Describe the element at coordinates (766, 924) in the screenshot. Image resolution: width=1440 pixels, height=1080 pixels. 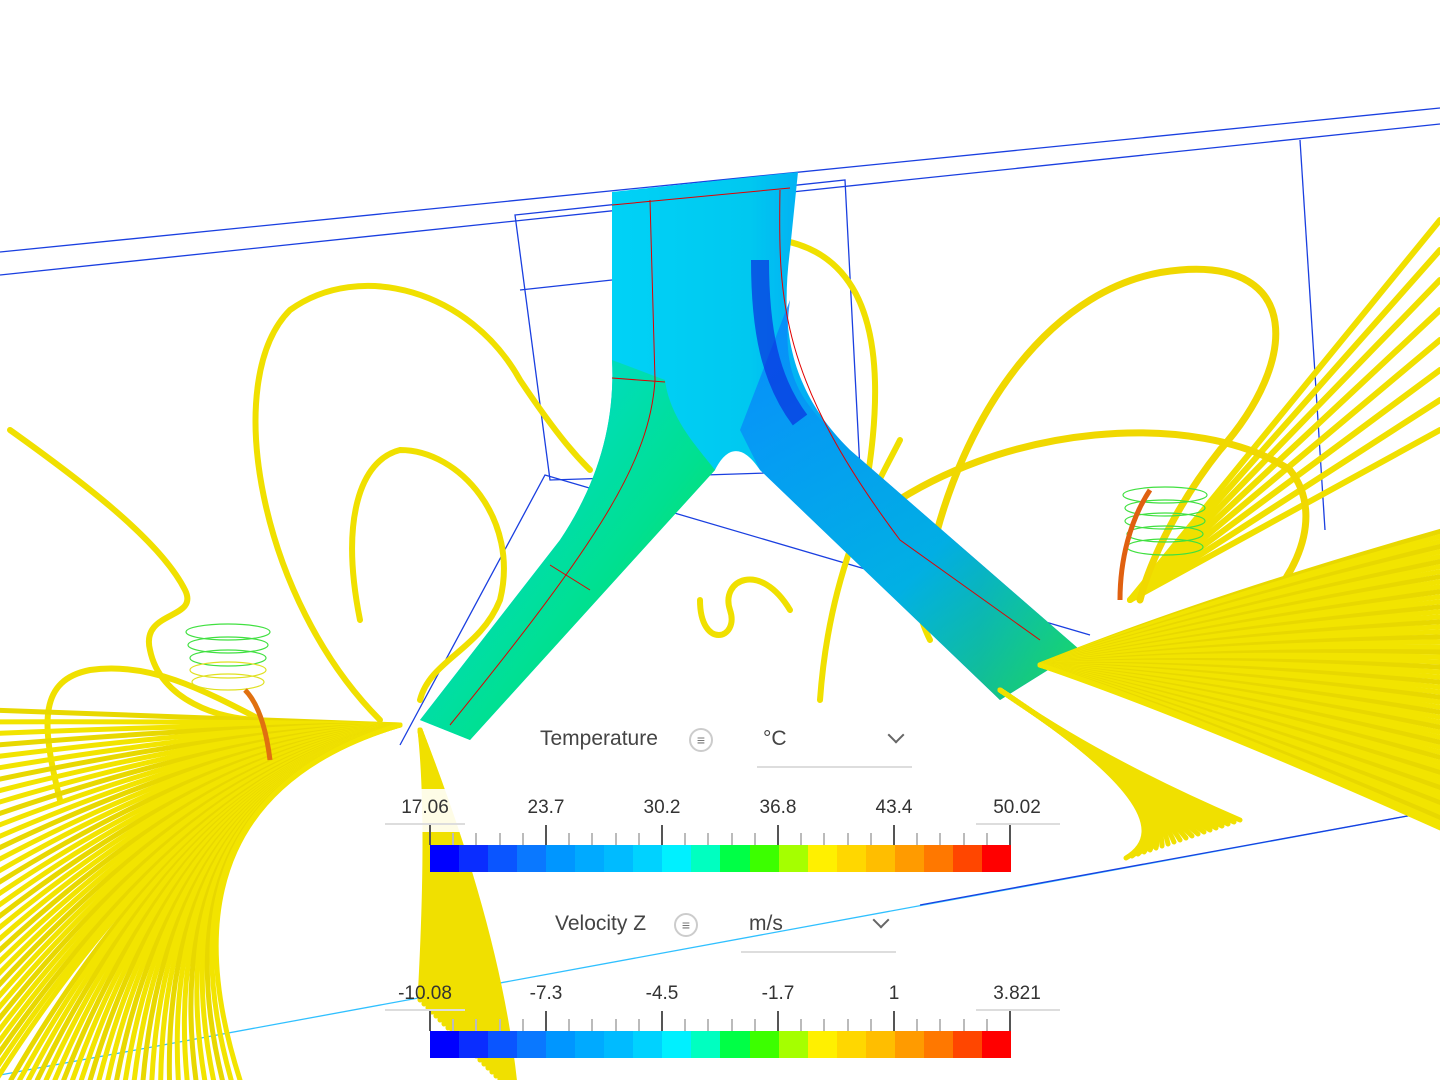
I see `velocity-unit-select: m/s` at that location.